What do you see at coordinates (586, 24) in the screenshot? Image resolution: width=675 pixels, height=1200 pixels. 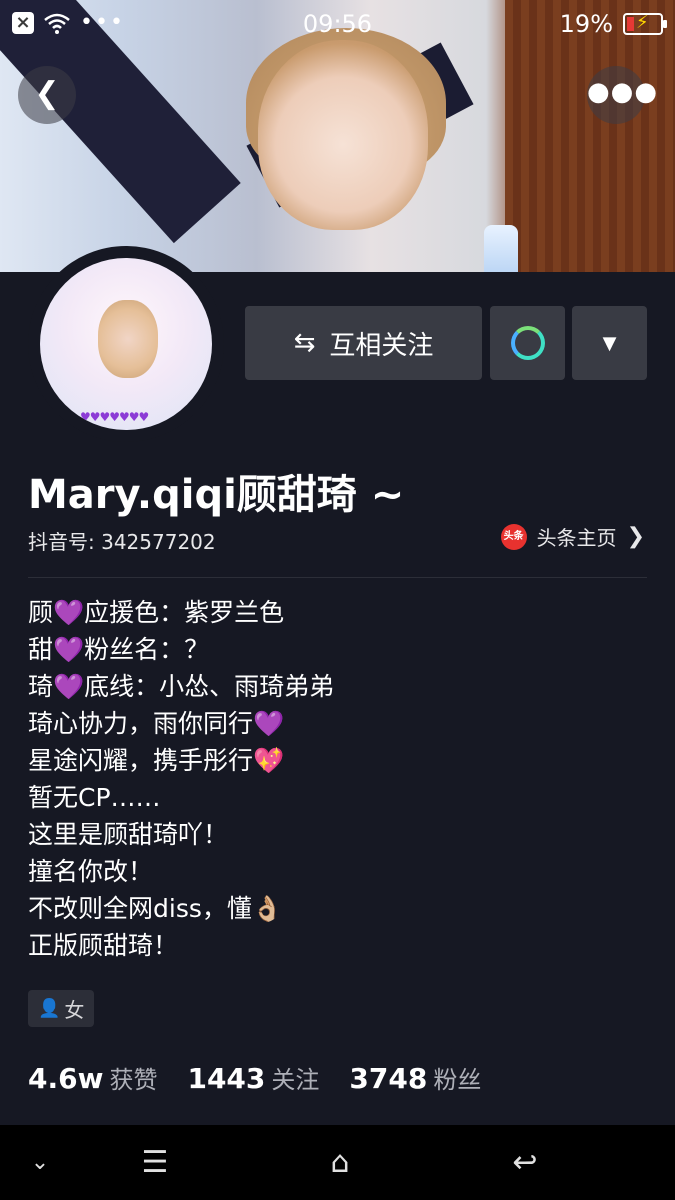 I see `battery-percent: 19%` at bounding box center [586, 24].